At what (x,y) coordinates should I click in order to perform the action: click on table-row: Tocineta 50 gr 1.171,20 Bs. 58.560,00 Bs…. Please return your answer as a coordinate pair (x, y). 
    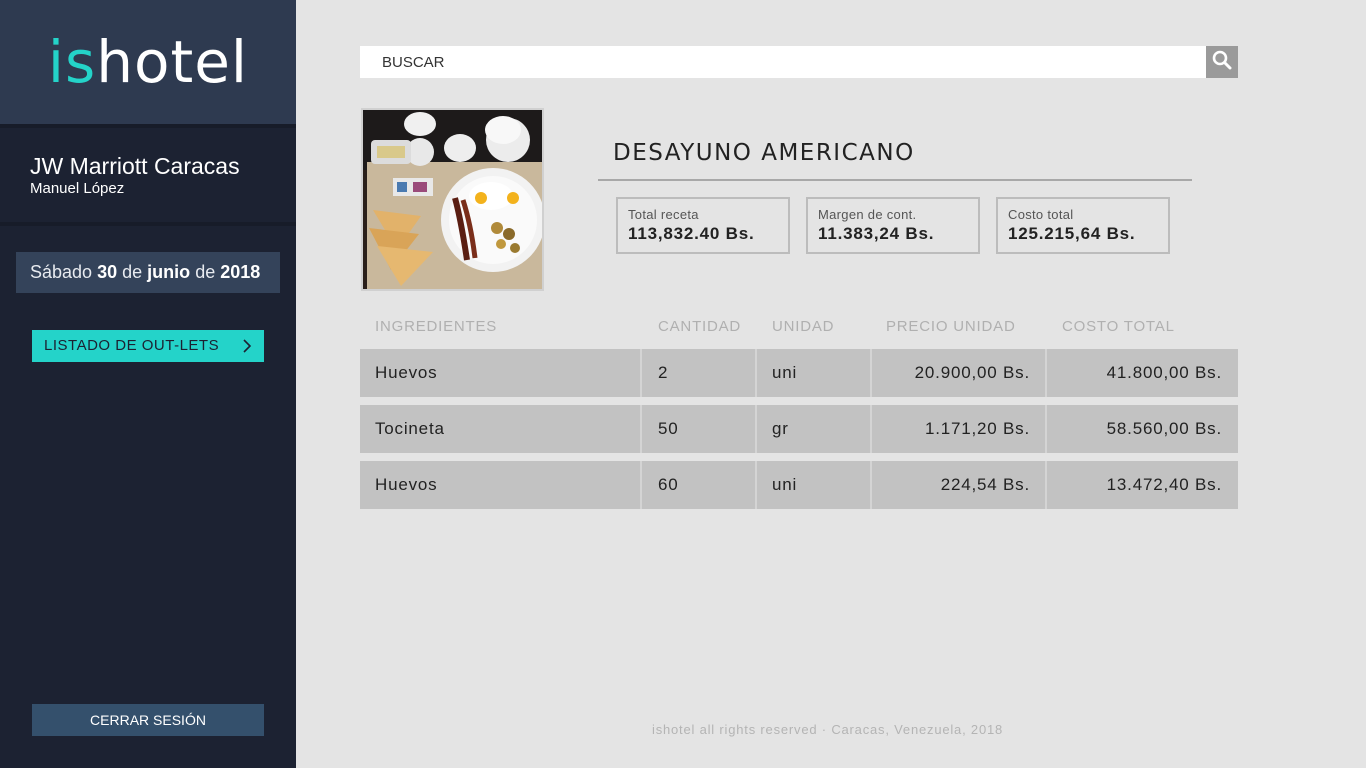
    Looking at the image, I should click on (799, 429).